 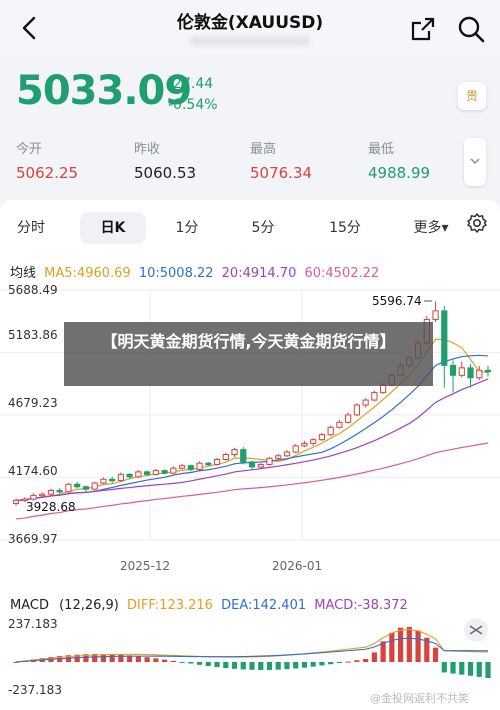 I want to click on x-tick-label: 2026-01, so click(x=297, y=566).